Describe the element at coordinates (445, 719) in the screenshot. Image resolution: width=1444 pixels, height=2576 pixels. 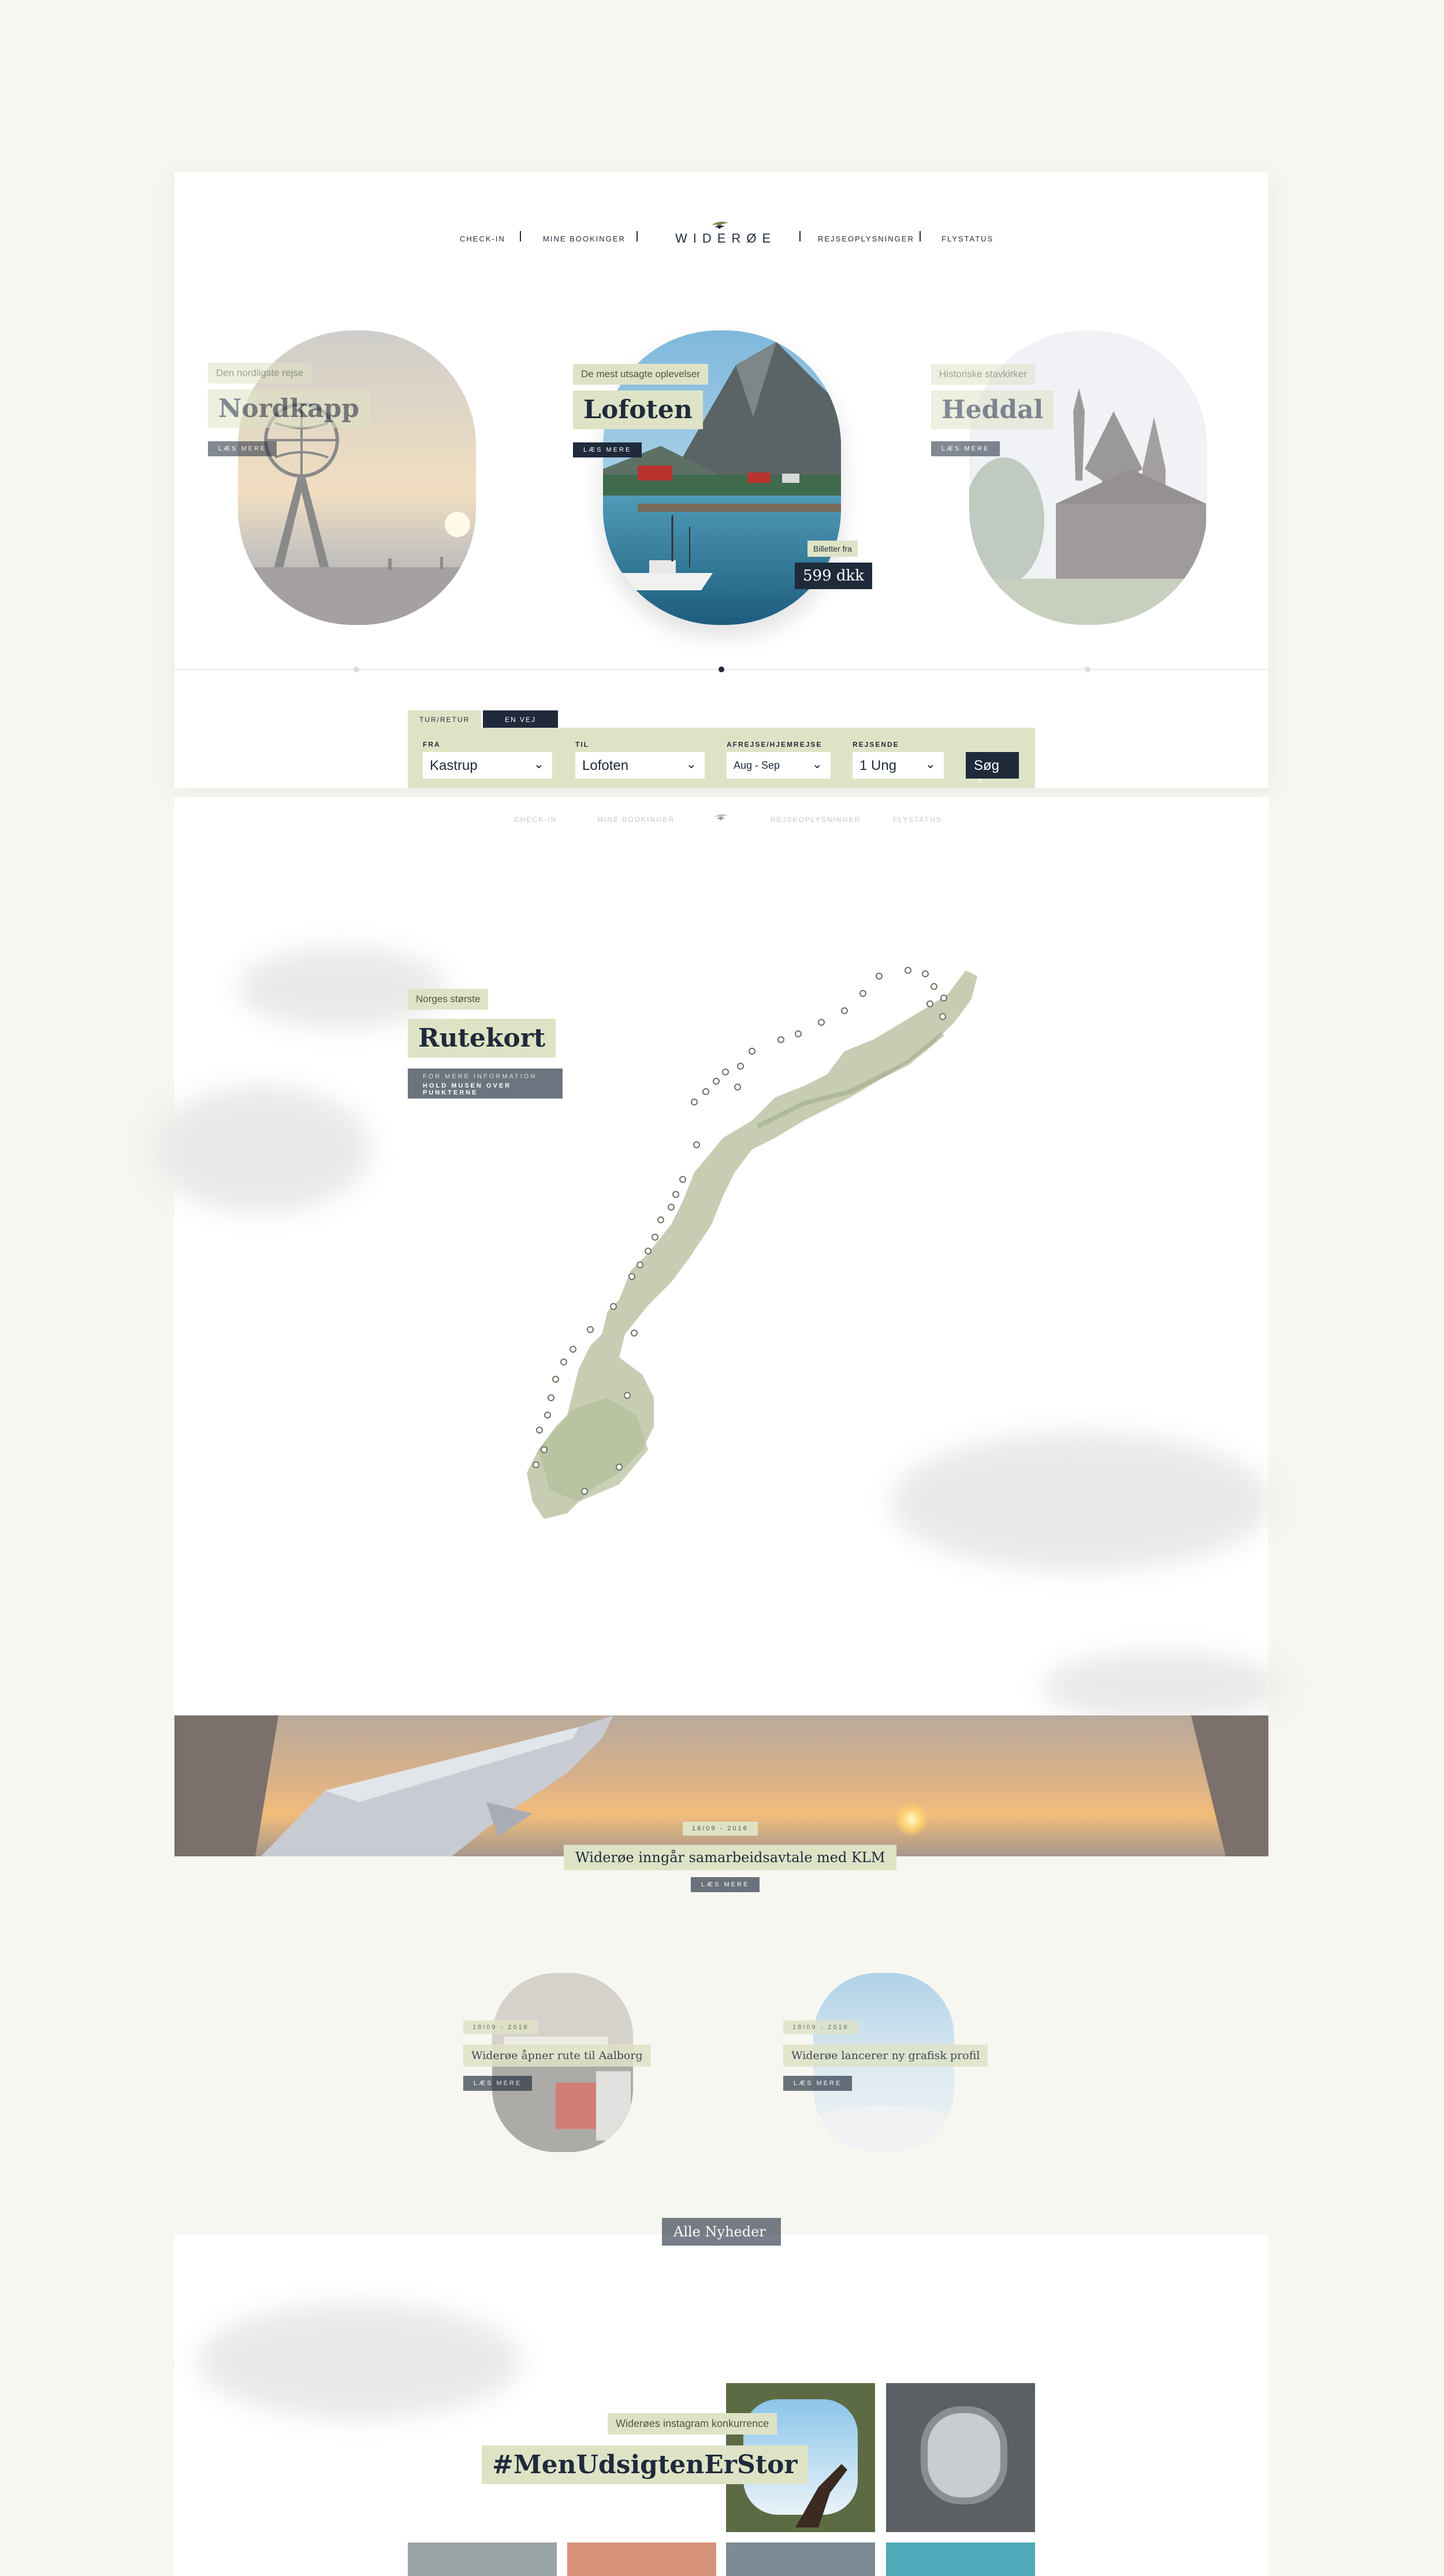
I see `tab-round-trip: TUR/RETUR` at that location.